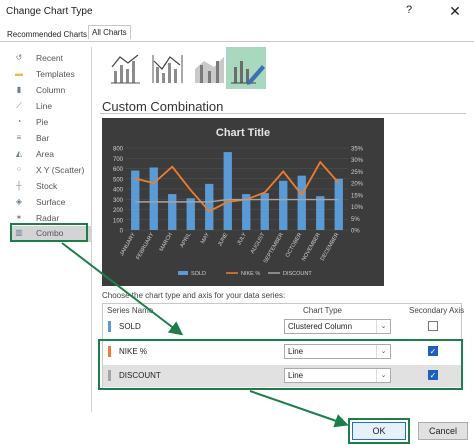  I want to click on area-chart-icon: ◭, so click(19, 153).